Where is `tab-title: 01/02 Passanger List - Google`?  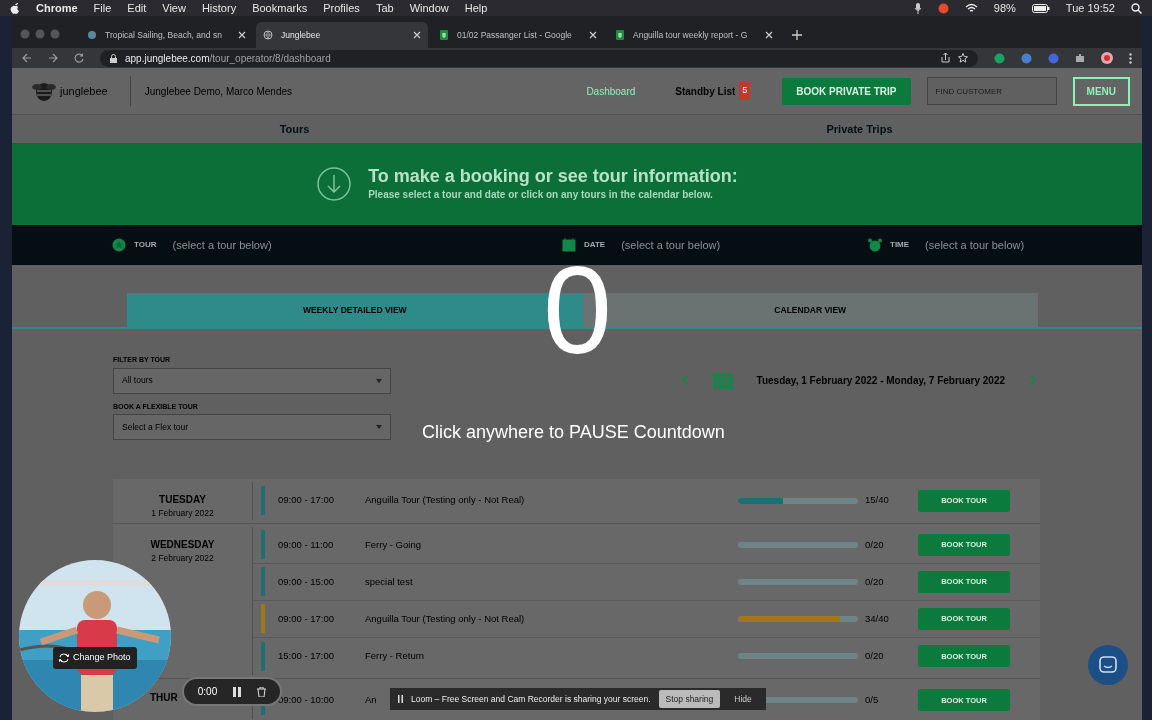
tab-title: 01/02 Passanger List - Google is located at coordinates (514, 35).